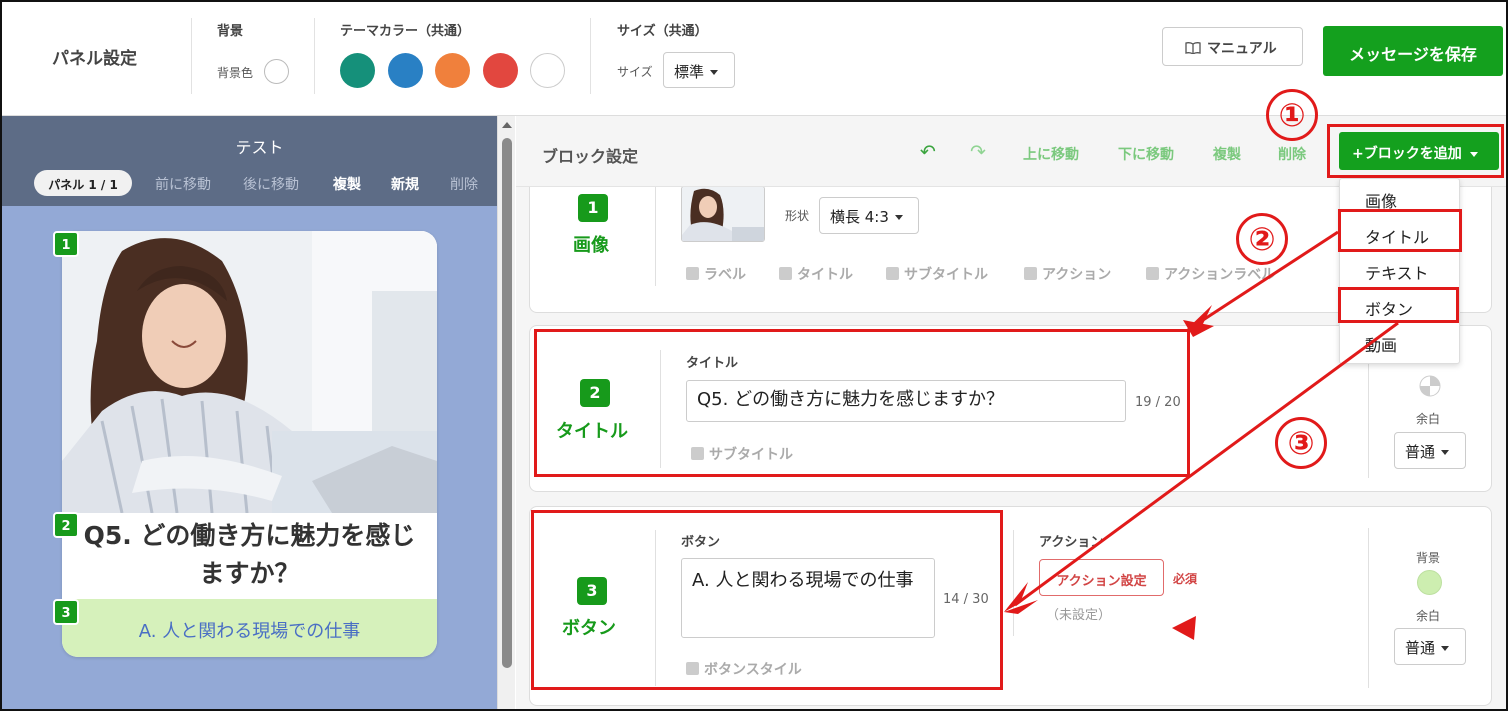 The image size is (1508, 711). What do you see at coordinates (1185, 579) in the screenshot?
I see `required-badge: 必須` at bounding box center [1185, 579].